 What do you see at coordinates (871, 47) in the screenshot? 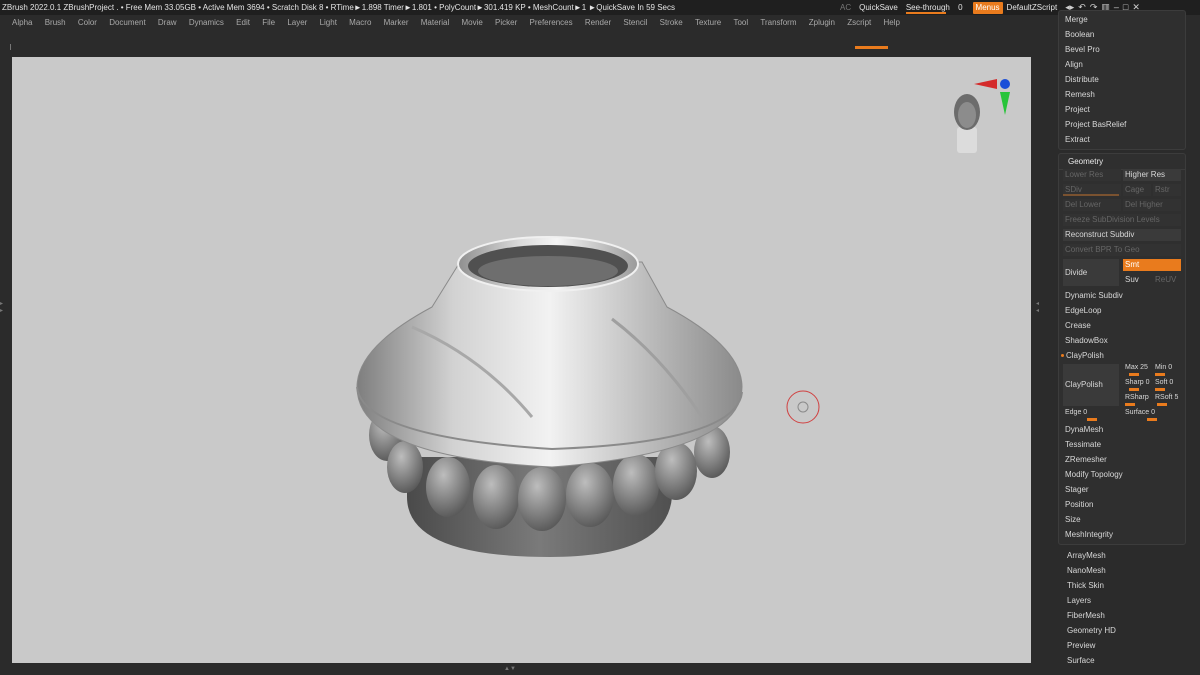
I see `timeline-marker` at bounding box center [871, 47].